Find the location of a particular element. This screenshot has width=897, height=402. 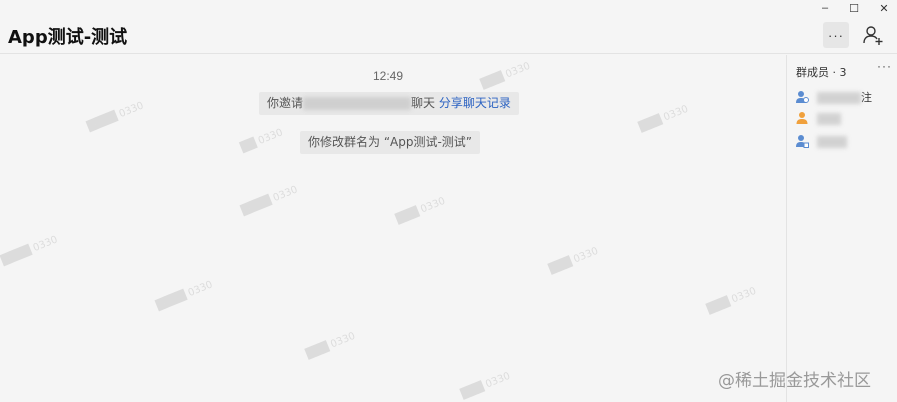

minimize-icon: – is located at coordinates (825, 8).